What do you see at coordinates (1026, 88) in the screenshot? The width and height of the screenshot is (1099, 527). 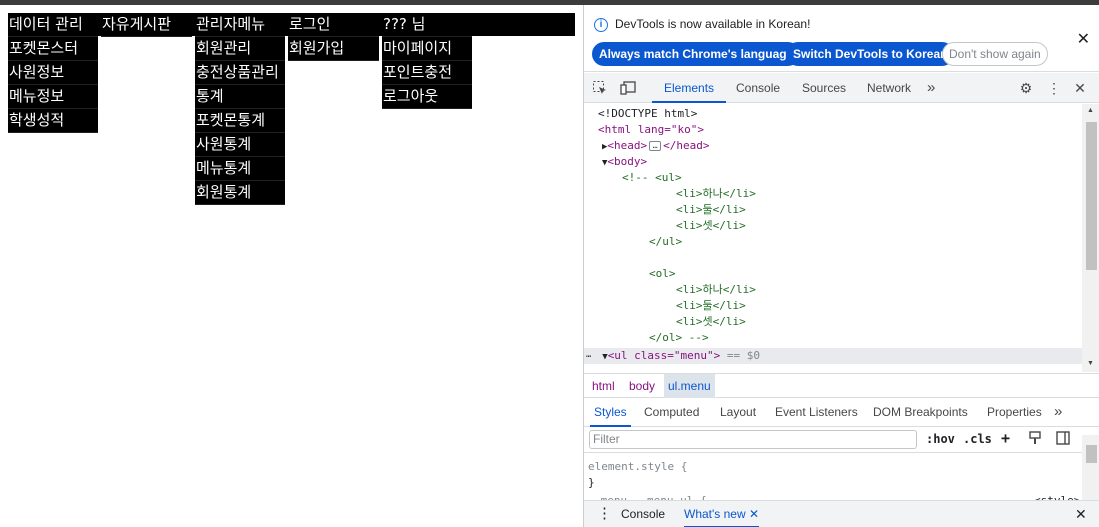 I see `gear-icon: ⚙` at bounding box center [1026, 88].